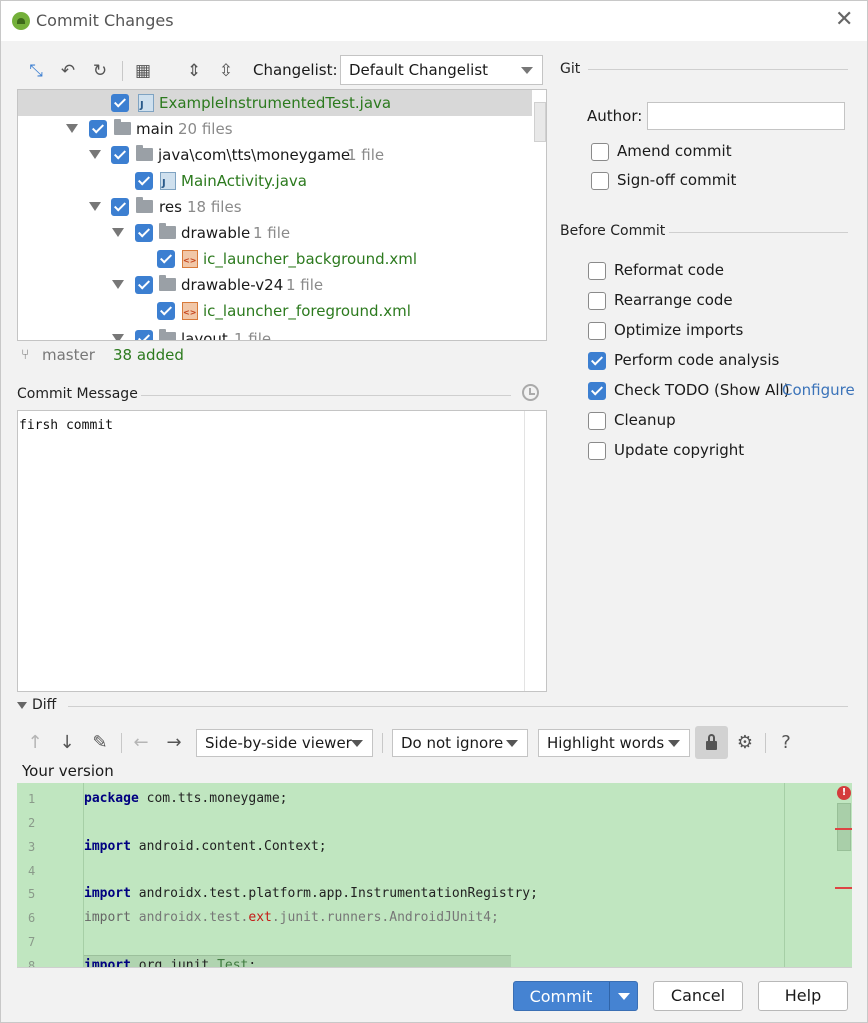 This screenshot has height=1023, width=868. What do you see at coordinates (275, 259) in the screenshot?
I see `tree-row: ic_launcher_background.xml` at bounding box center [275, 259].